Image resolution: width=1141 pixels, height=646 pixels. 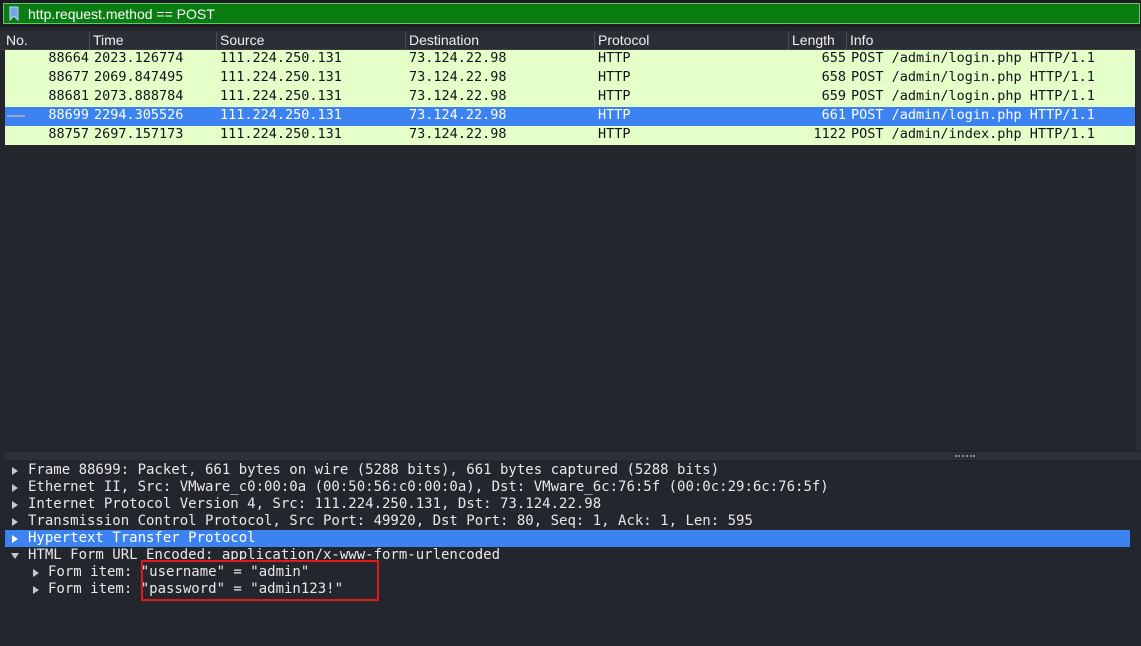 What do you see at coordinates (973, 134) in the screenshot?
I see `packet-info: POST /admin/index.php HTTP/1.1` at bounding box center [973, 134].